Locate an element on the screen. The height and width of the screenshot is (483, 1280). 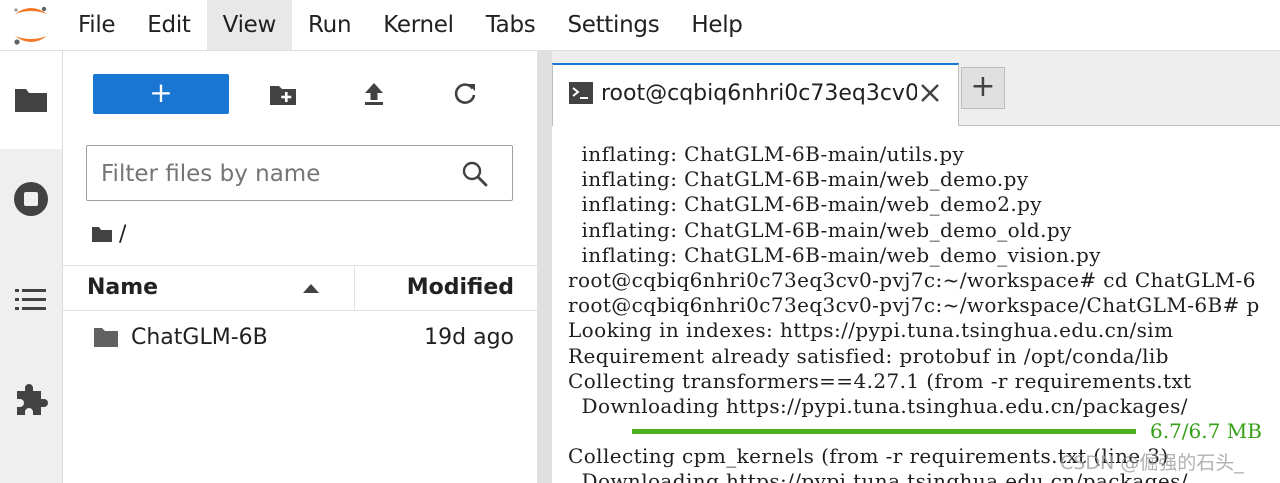
breadcrumb-root: / is located at coordinates (122, 234).